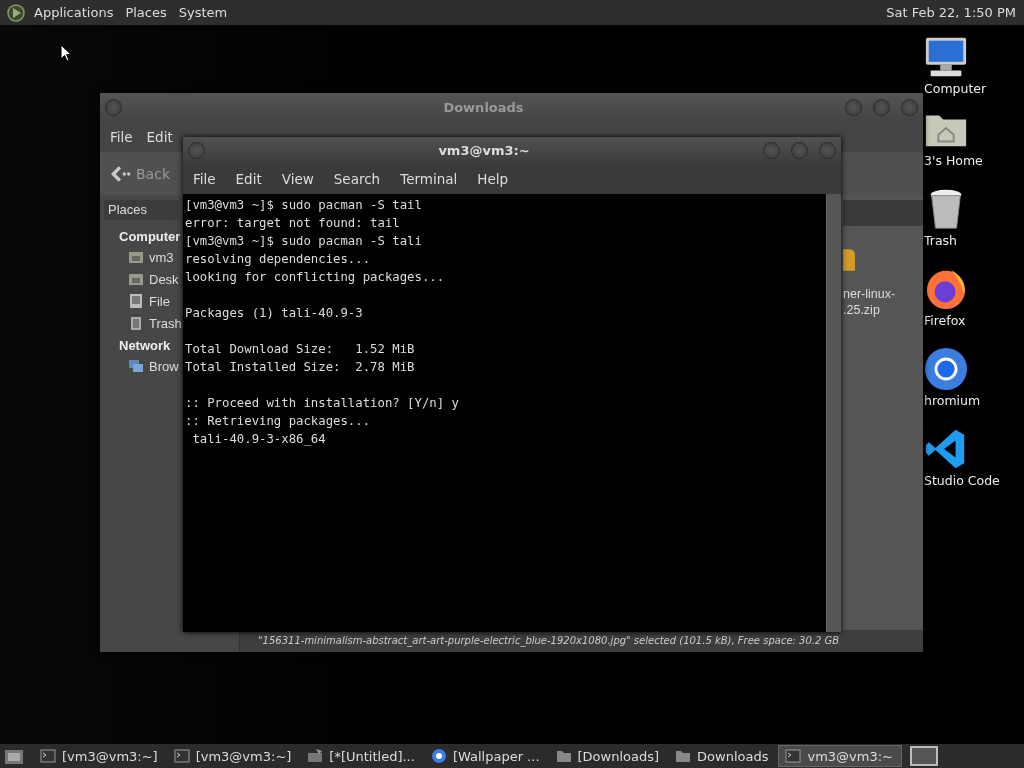  What do you see at coordinates (869, 302) in the screenshot?
I see `file-name: ner-linux- .25.zip` at bounding box center [869, 302].